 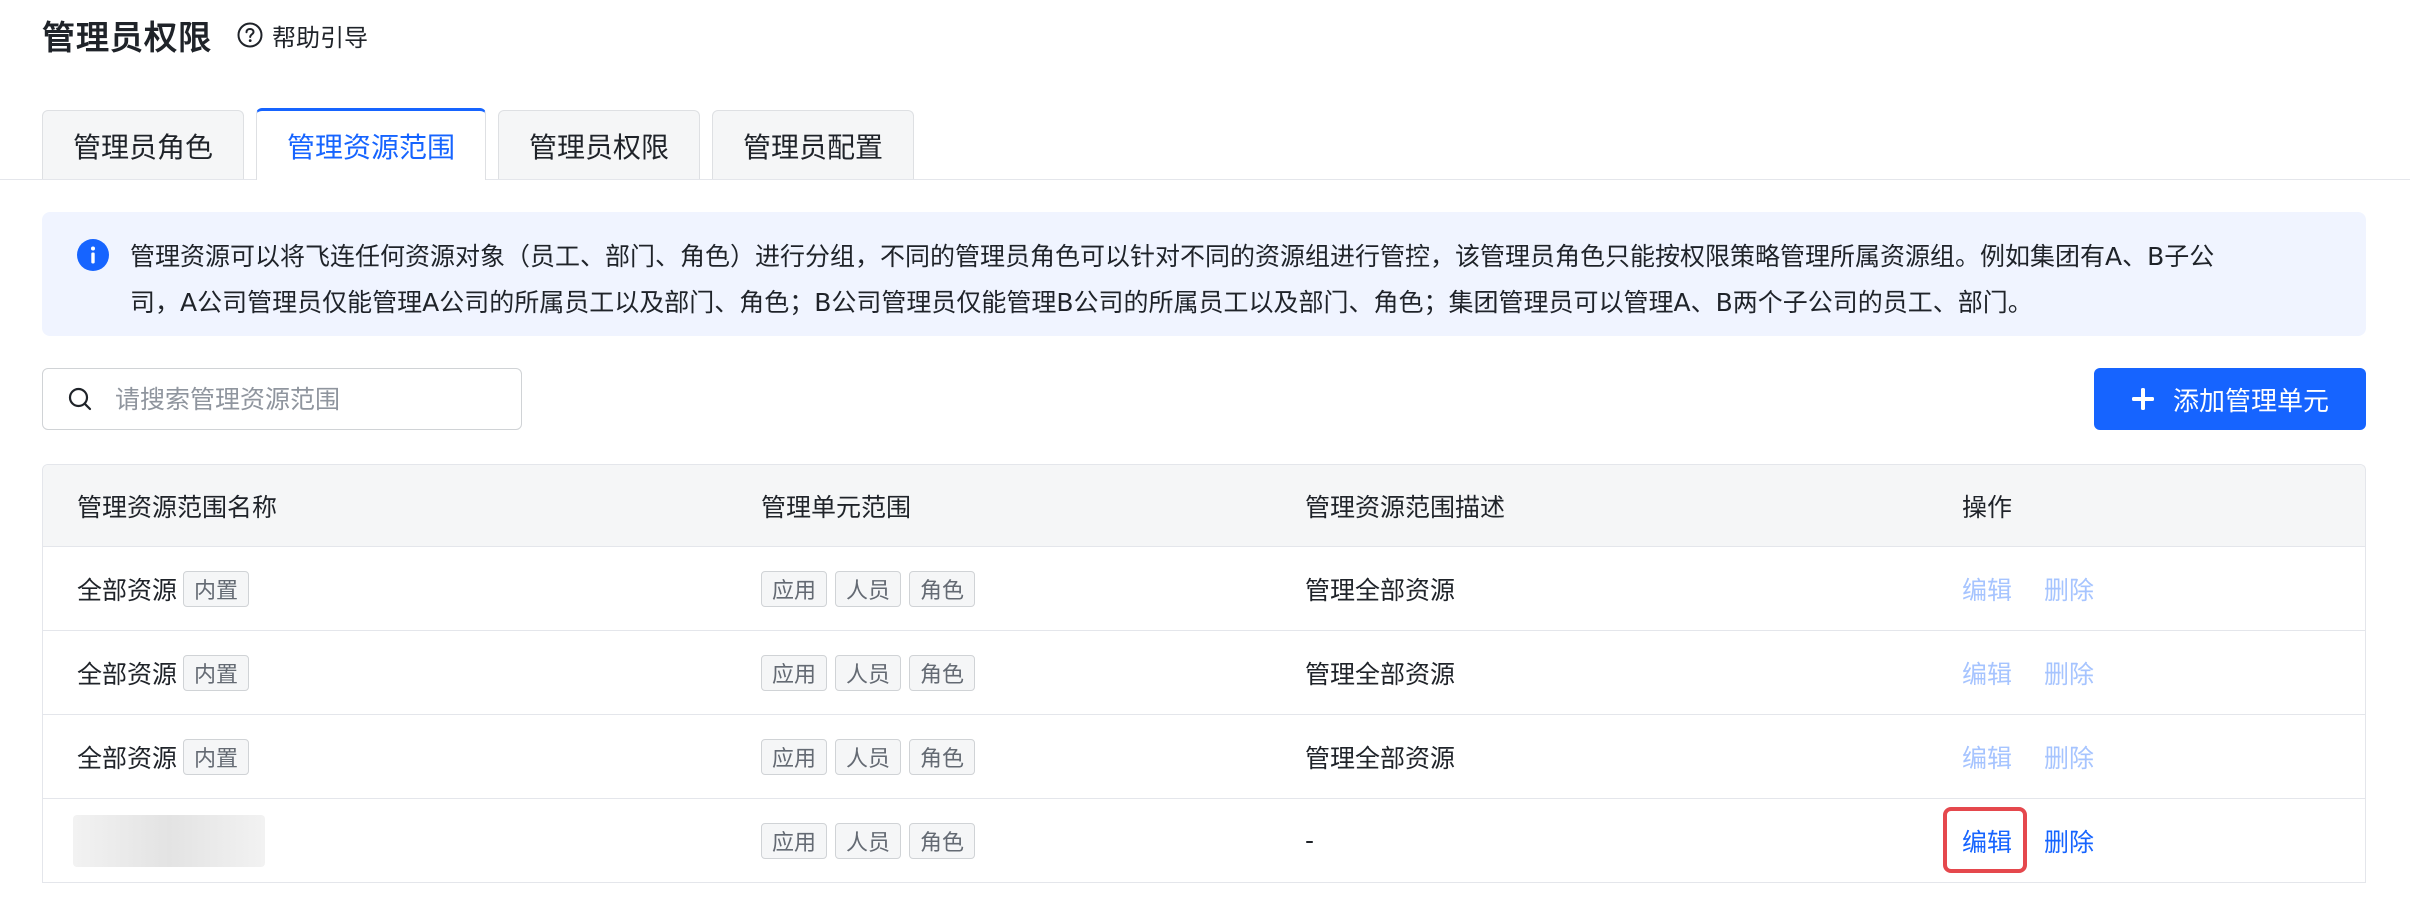 What do you see at coordinates (836, 507) in the screenshot?
I see `column-header-scope: 管理单元范围` at bounding box center [836, 507].